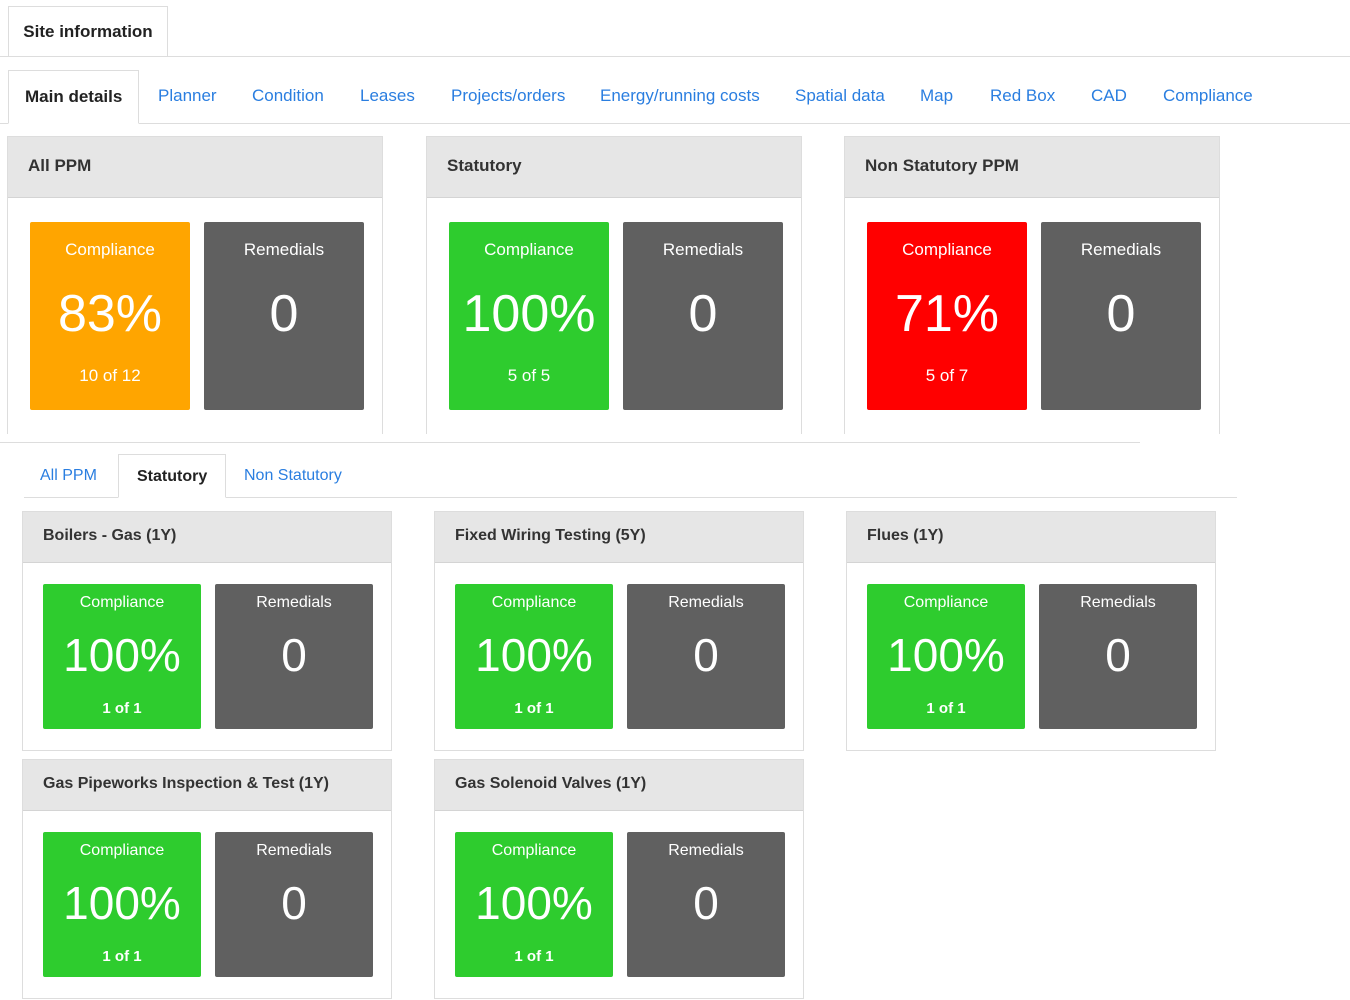  What do you see at coordinates (288, 97) in the screenshot?
I see `tab-condition: Condition` at bounding box center [288, 97].